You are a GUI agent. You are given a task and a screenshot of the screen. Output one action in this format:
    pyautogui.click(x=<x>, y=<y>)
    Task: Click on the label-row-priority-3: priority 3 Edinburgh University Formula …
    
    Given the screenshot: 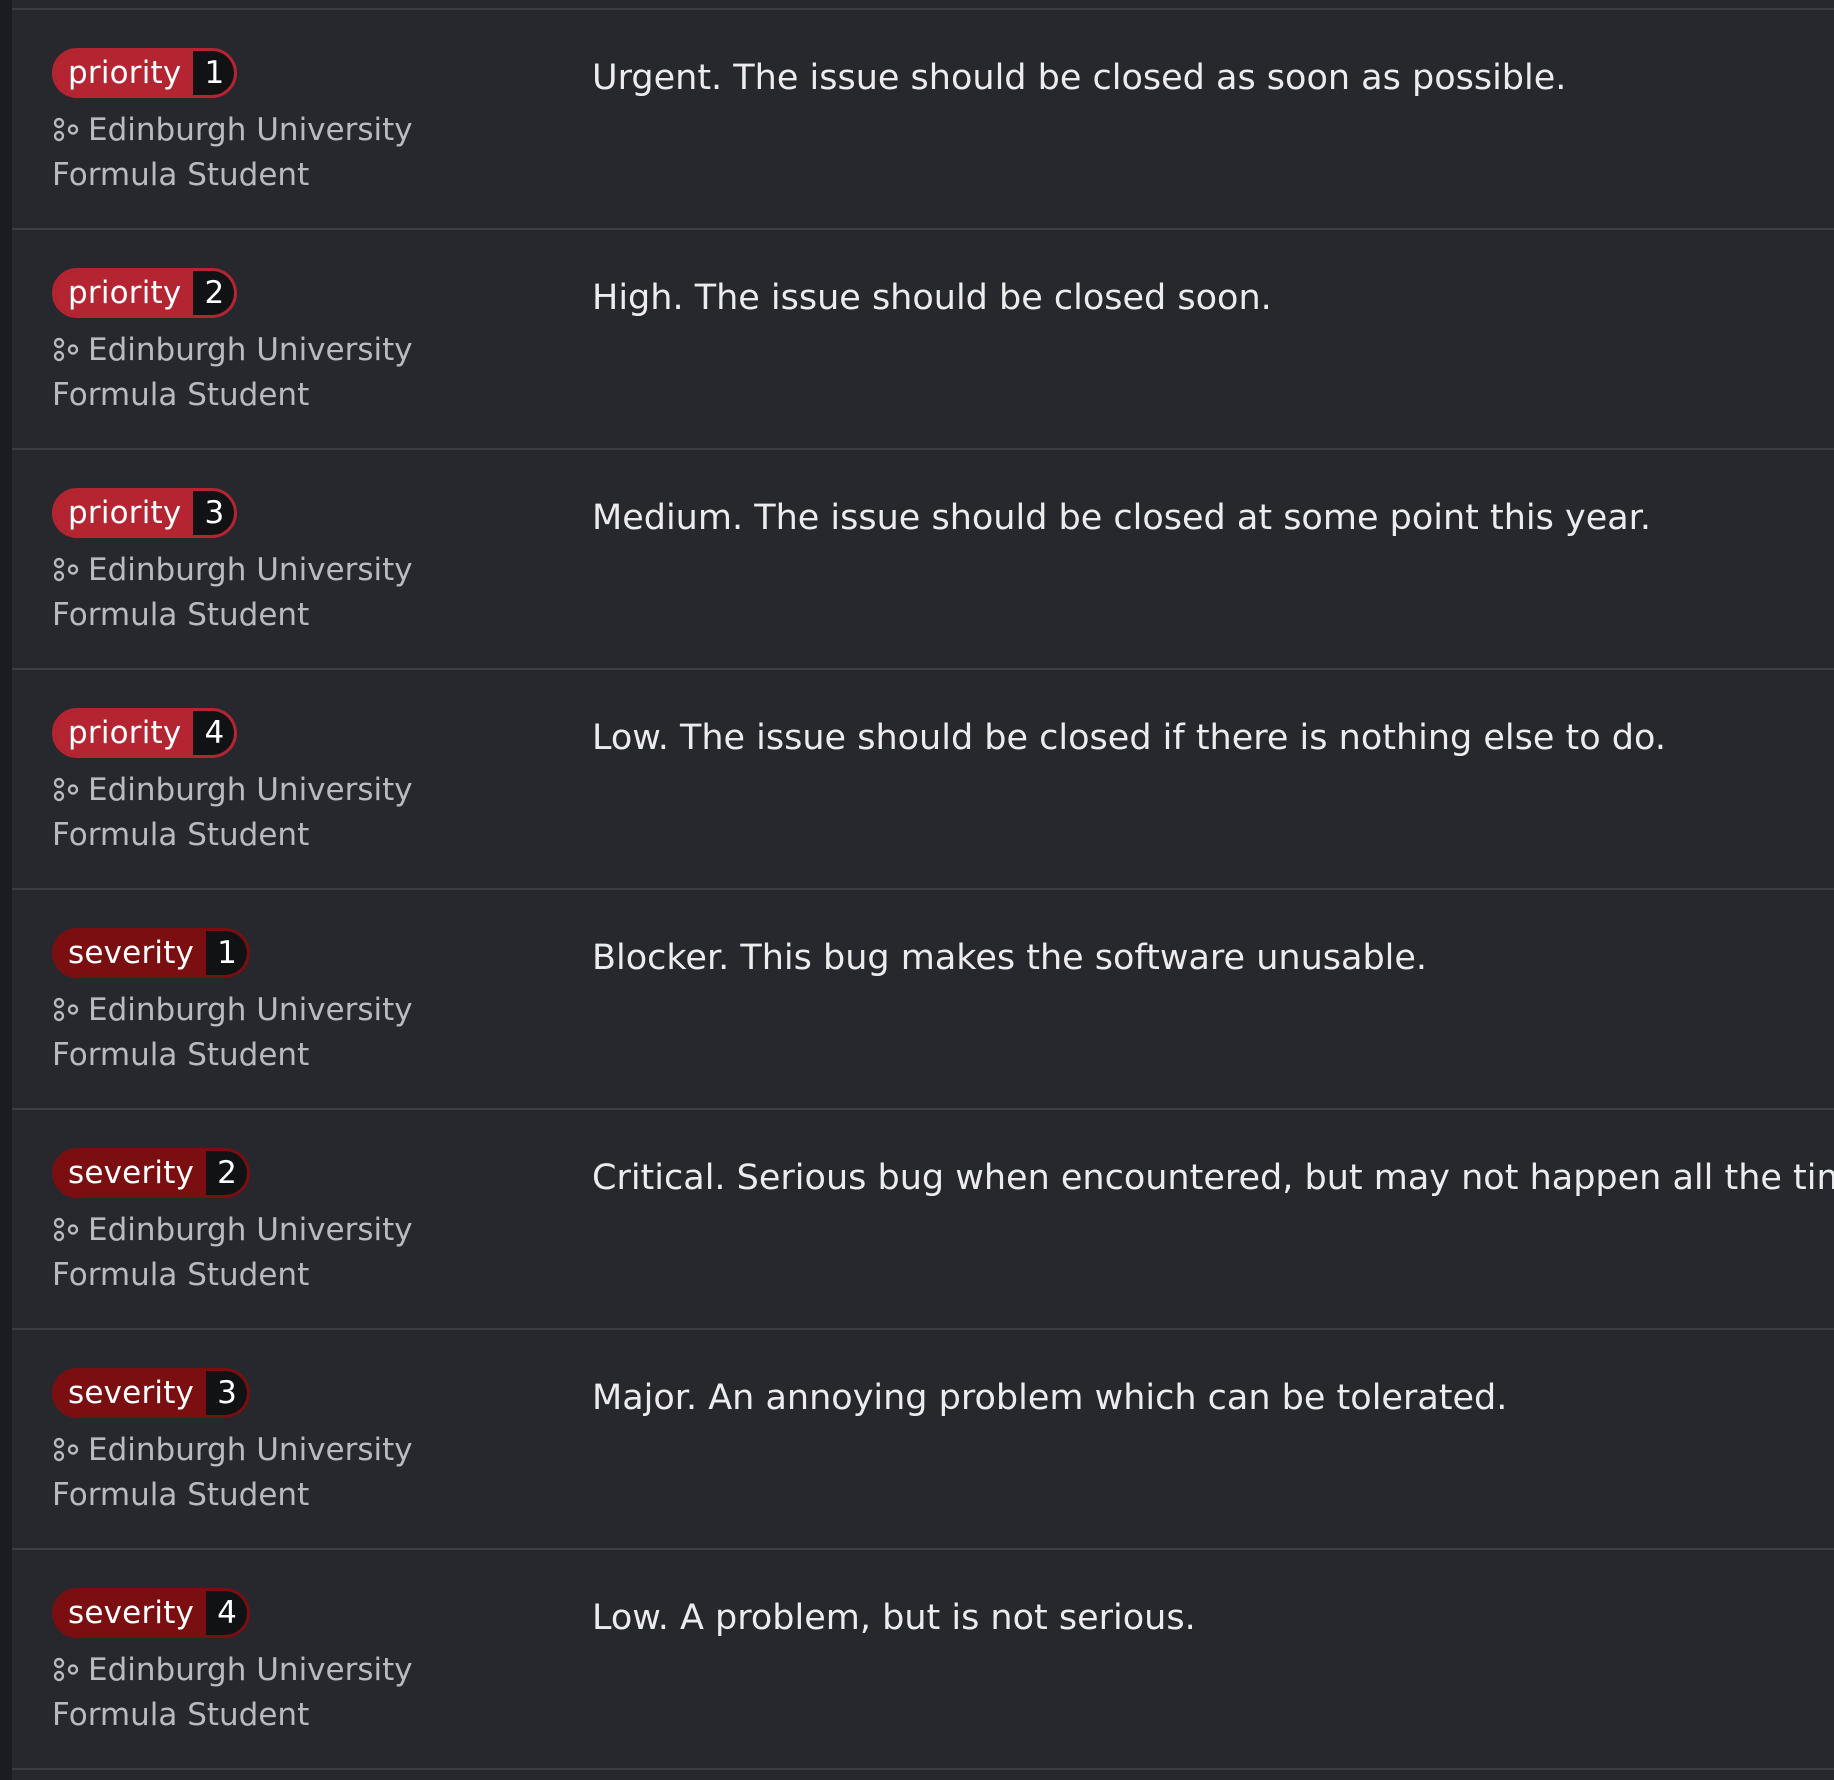 What is the action you would take?
    pyautogui.click(x=923, y=560)
    